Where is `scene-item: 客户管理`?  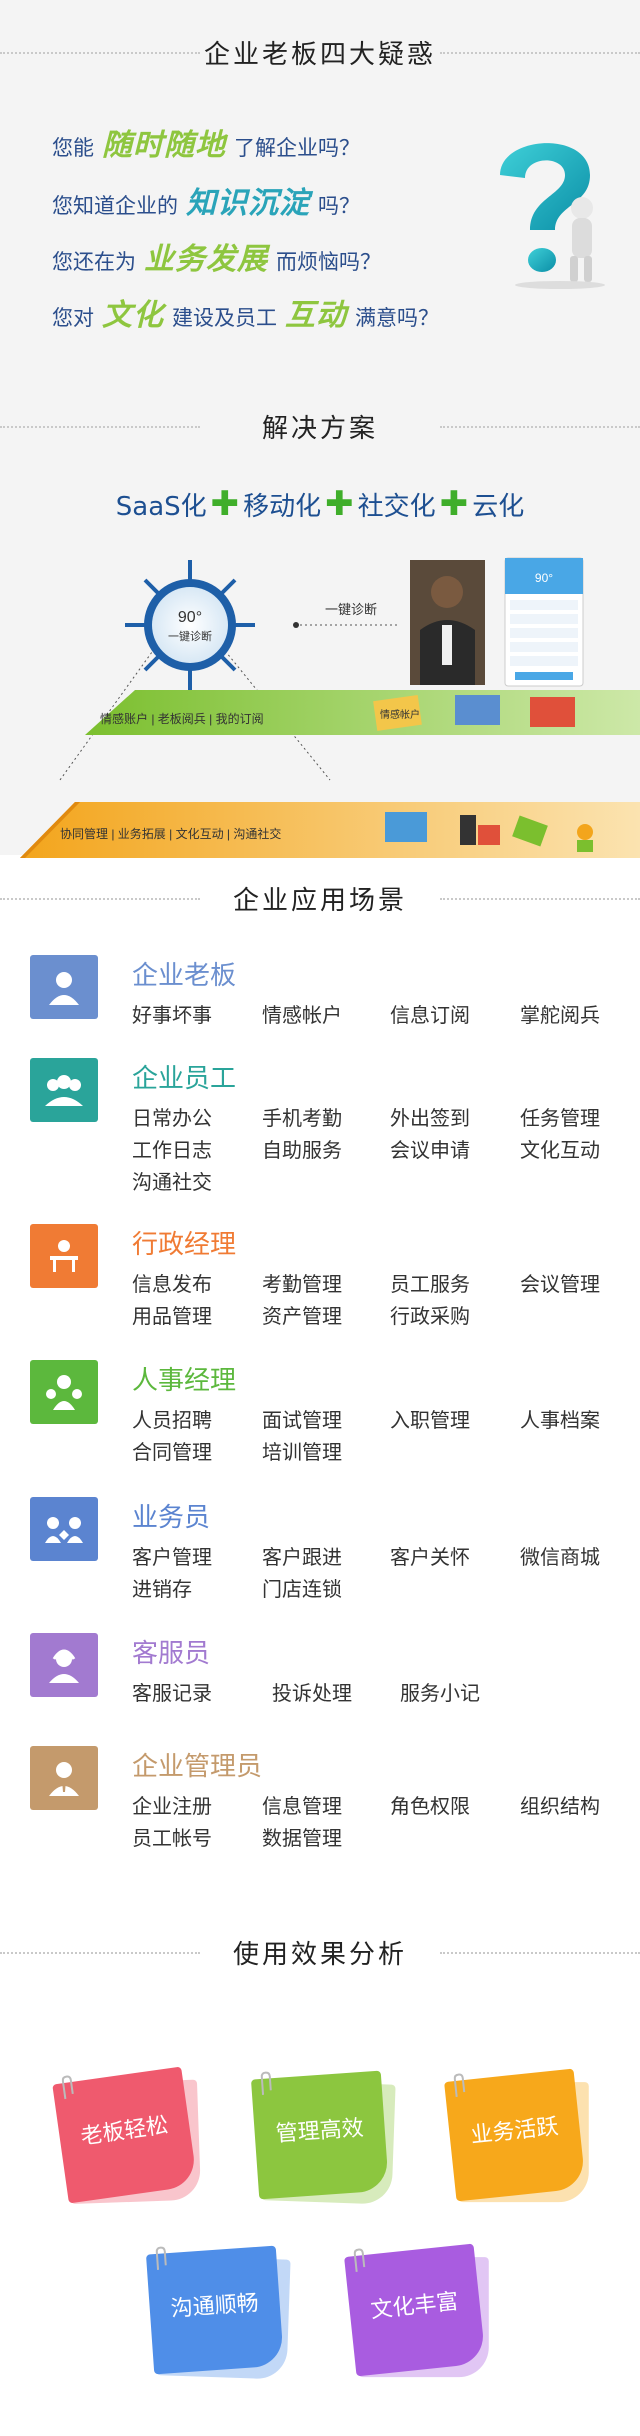
scene-item: 客户管理 is located at coordinates (172, 1555).